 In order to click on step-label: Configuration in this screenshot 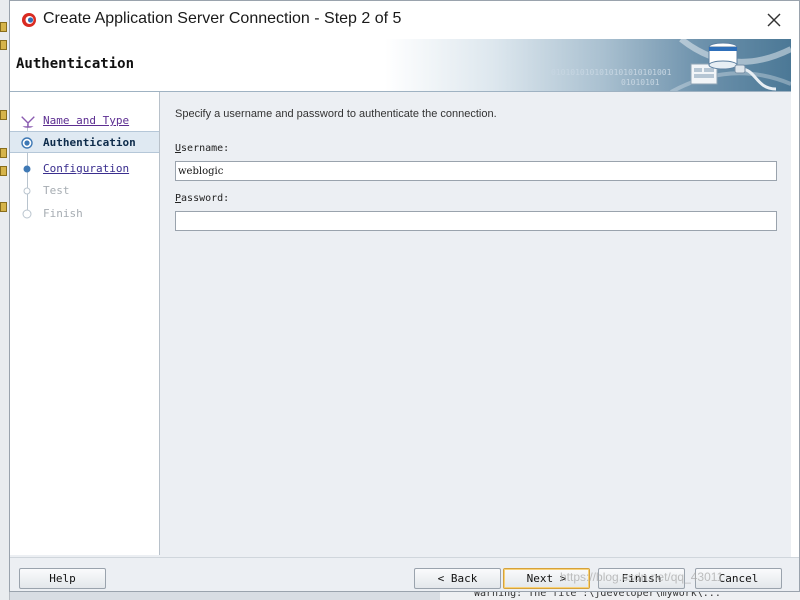, I will do `click(86, 168)`.